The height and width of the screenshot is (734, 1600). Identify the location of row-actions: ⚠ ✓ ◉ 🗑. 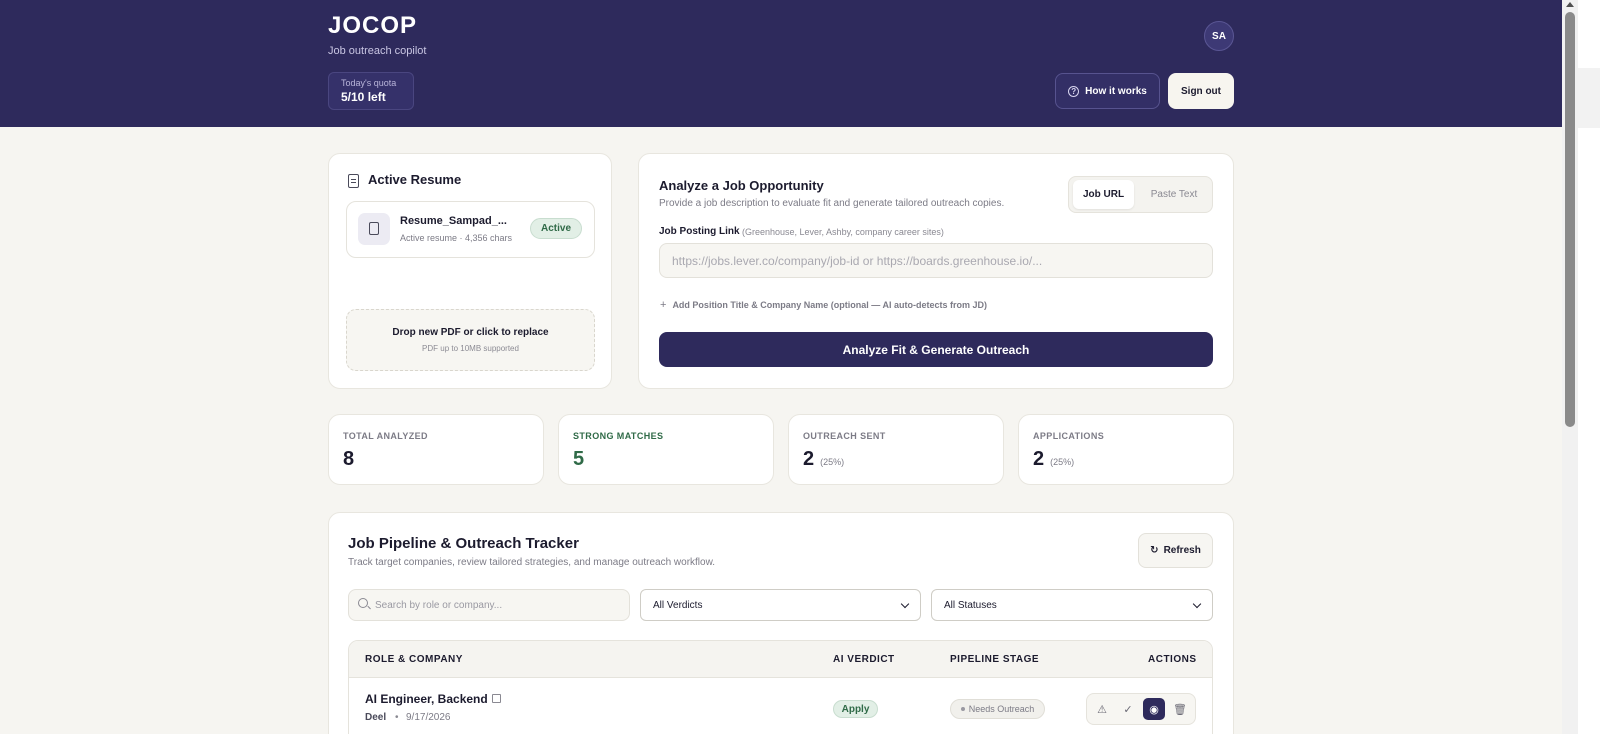
(1141, 709).